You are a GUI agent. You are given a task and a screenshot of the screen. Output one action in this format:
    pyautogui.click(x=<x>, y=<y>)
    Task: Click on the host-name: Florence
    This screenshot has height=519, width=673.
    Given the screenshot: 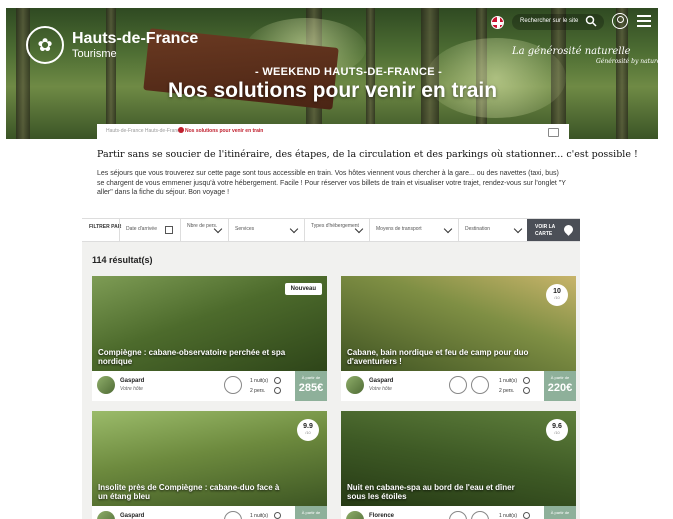 What is the action you would take?
    pyautogui.click(x=382, y=516)
    